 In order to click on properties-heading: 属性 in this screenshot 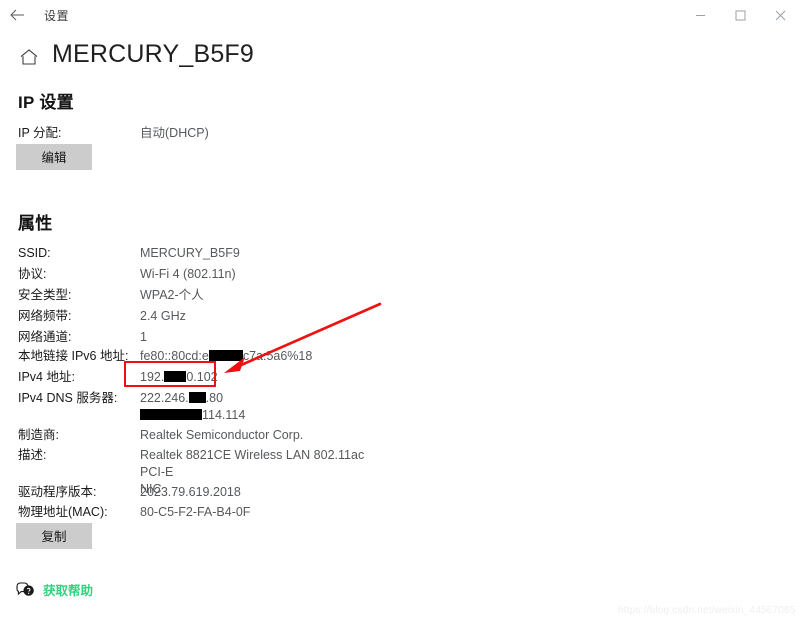, I will do `click(35, 223)`.